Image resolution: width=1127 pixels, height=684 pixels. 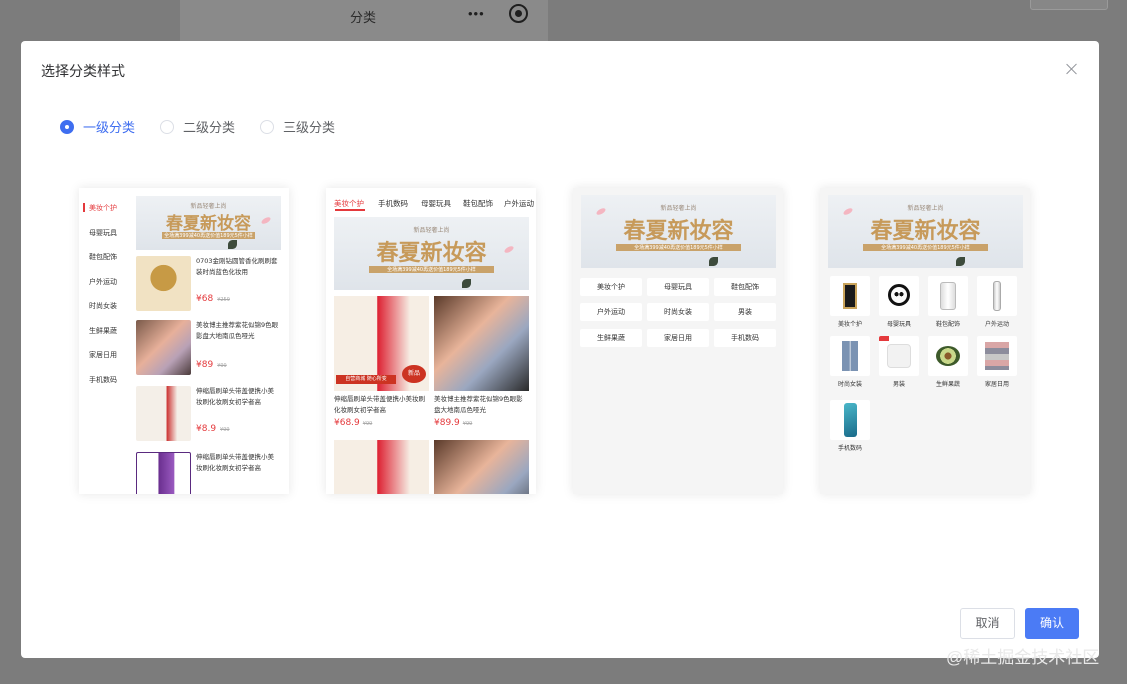 What do you see at coordinates (103, 257) in the screenshot?
I see `sidebar-item: 鞋包配饰` at bounding box center [103, 257].